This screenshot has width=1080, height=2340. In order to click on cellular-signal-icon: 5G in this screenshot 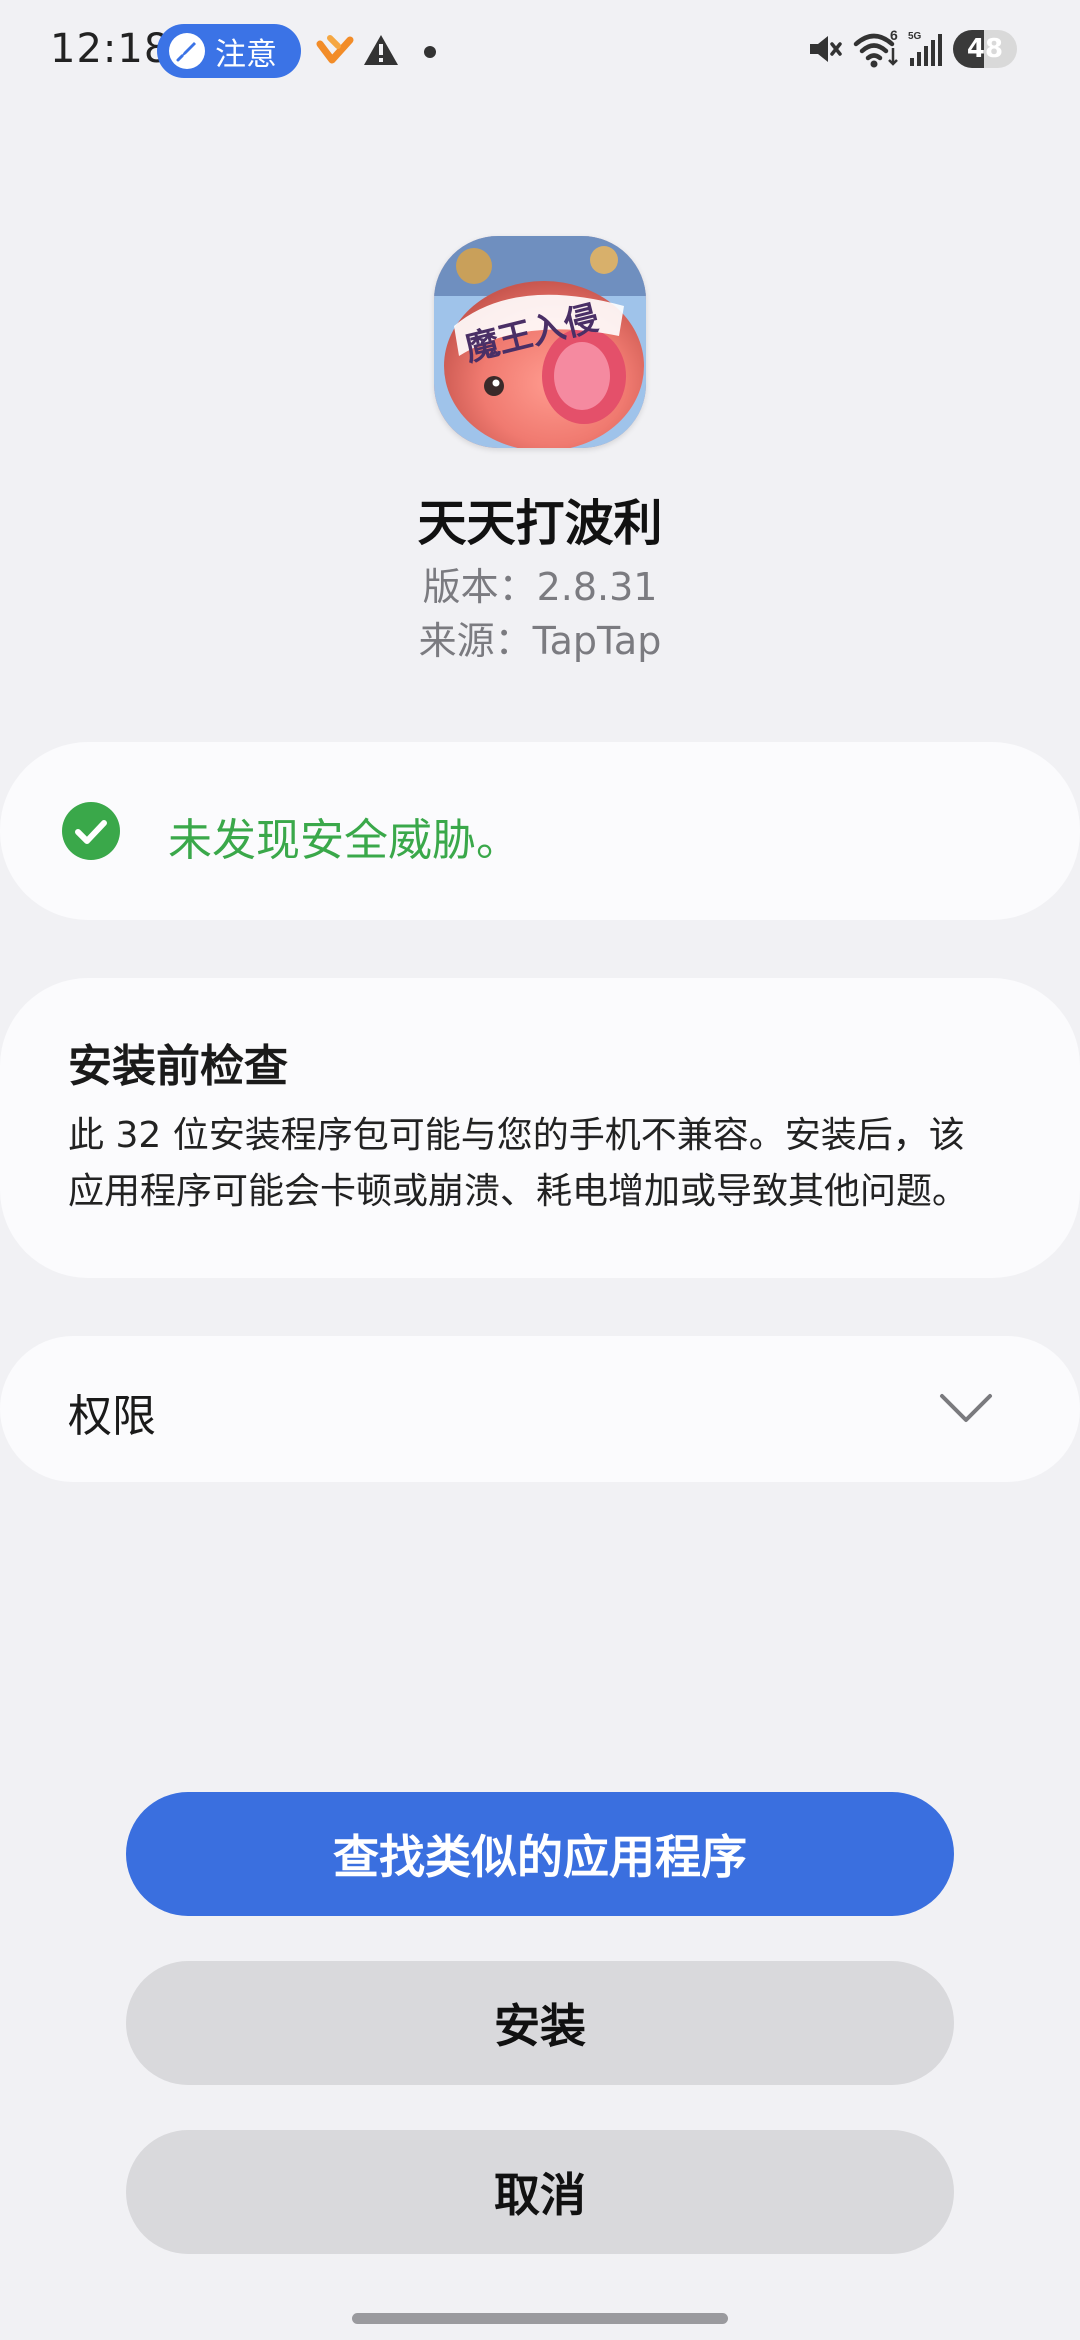, I will do `click(926, 52)`.